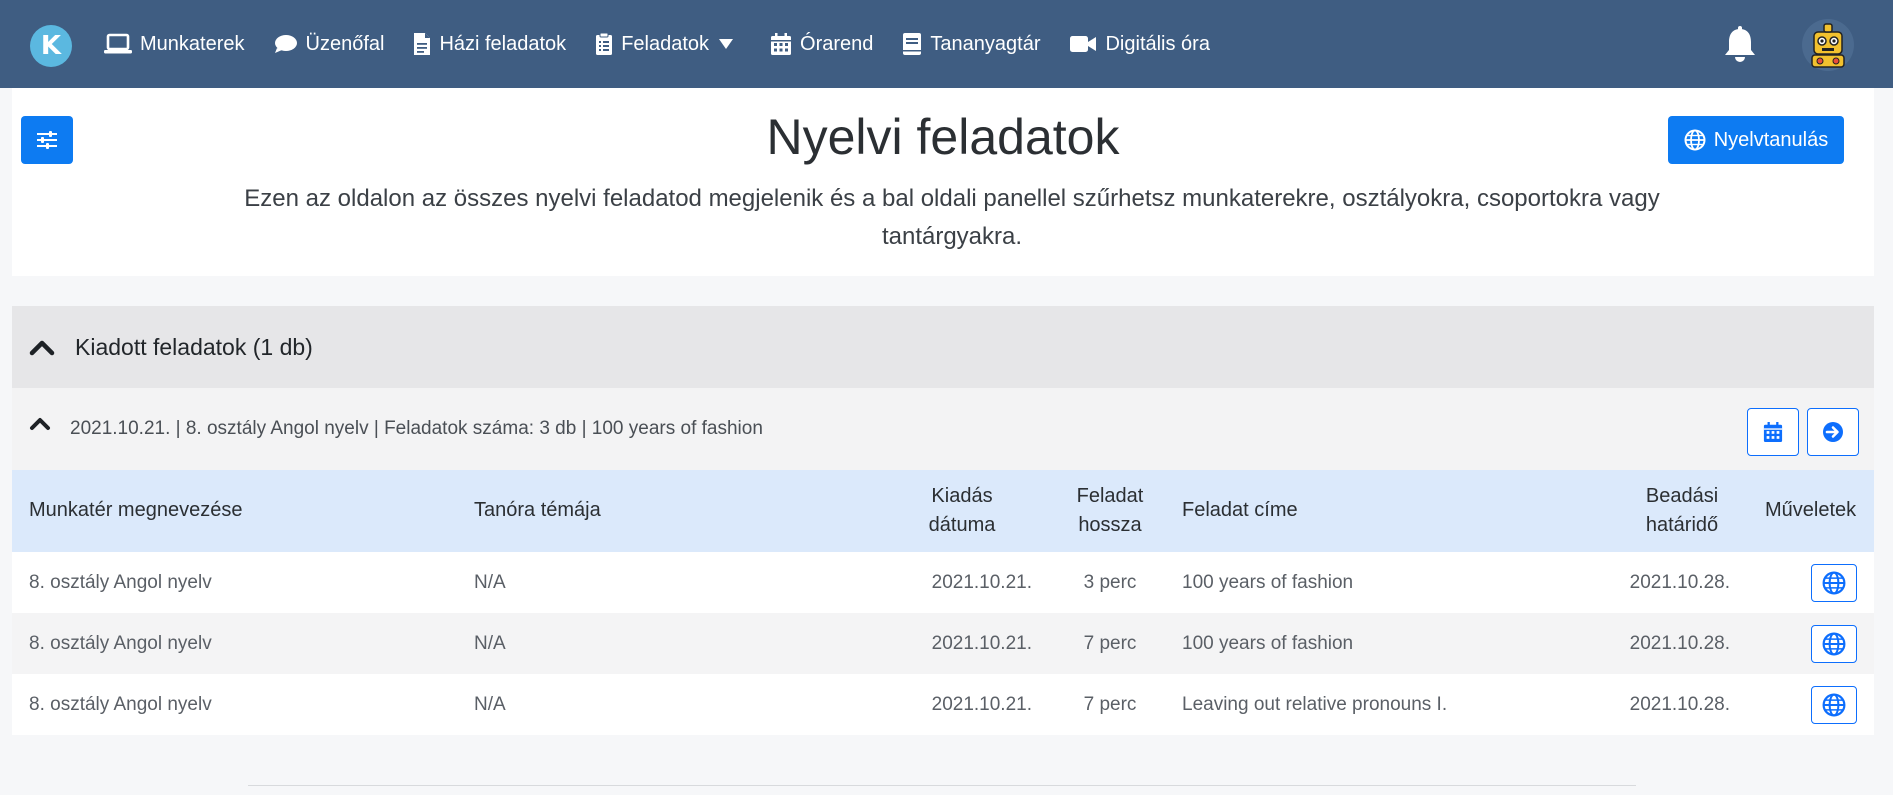 This screenshot has height=795, width=1893. I want to click on open-group-button, so click(1833, 432).